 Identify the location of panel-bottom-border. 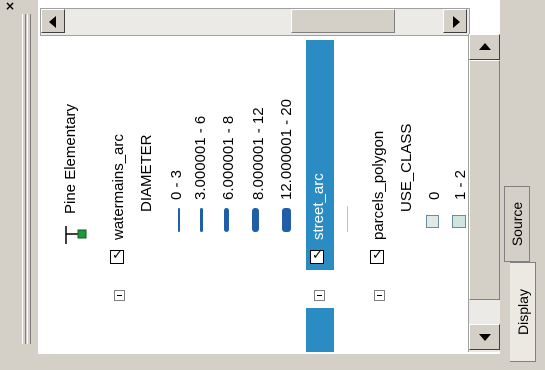
(269, 362).